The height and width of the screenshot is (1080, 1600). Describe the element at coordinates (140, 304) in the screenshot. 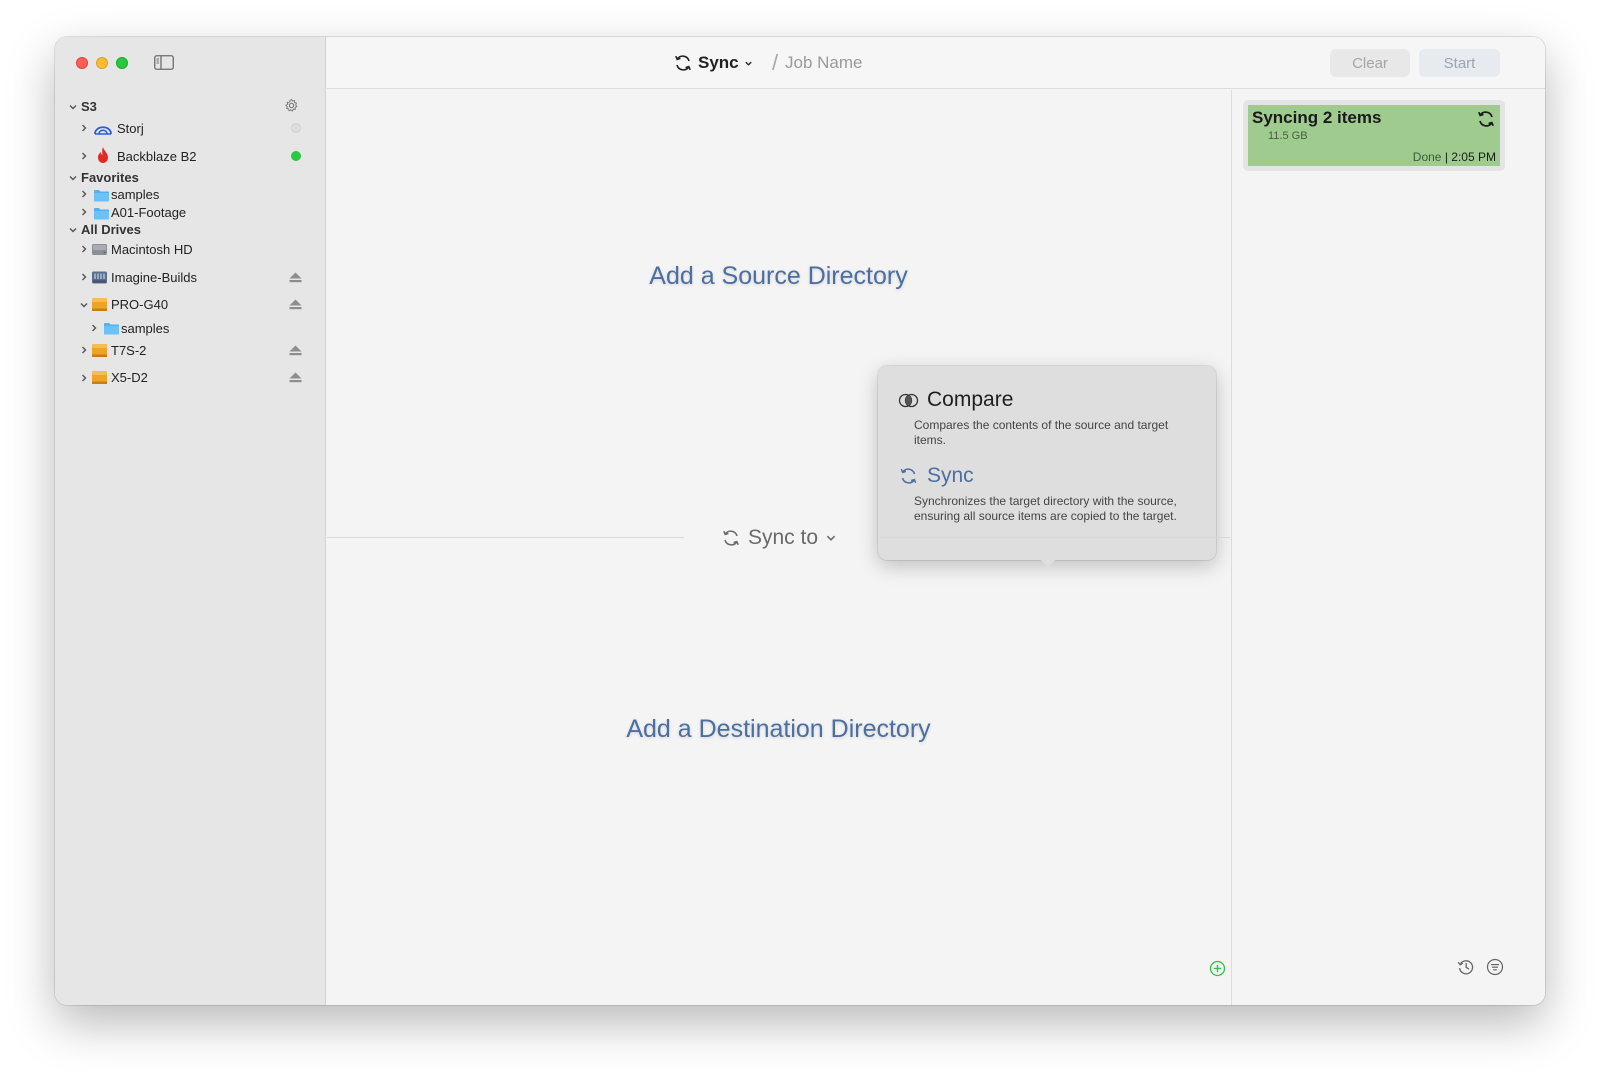

I see `sidebar-item-label: PRO-G40` at that location.